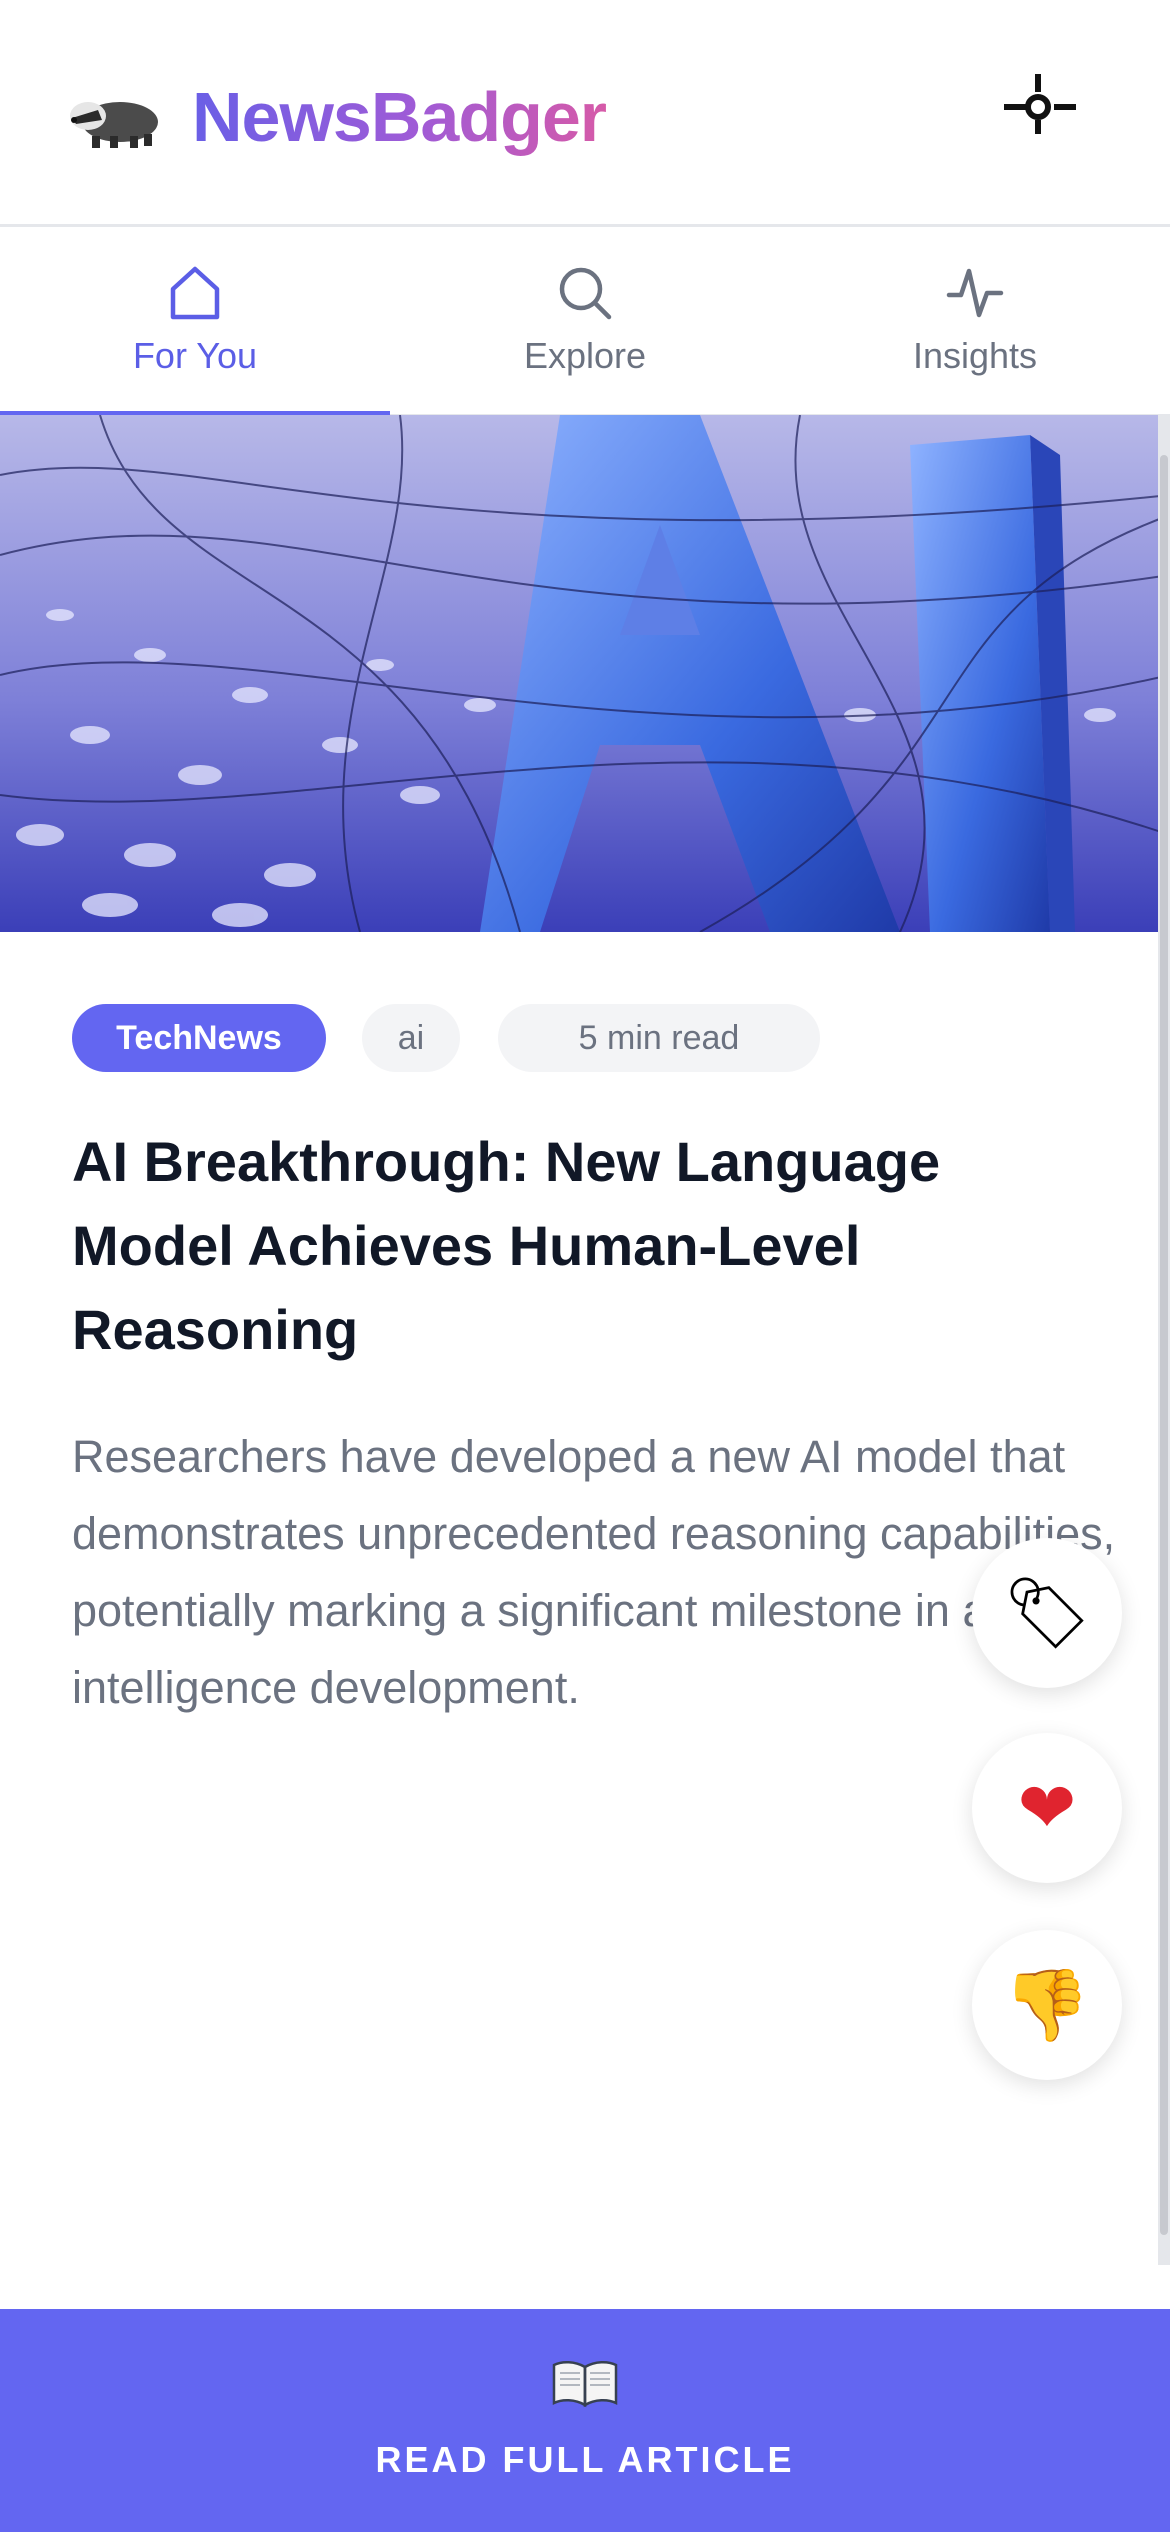  I want to click on like-button: ❤, so click(1047, 1808).